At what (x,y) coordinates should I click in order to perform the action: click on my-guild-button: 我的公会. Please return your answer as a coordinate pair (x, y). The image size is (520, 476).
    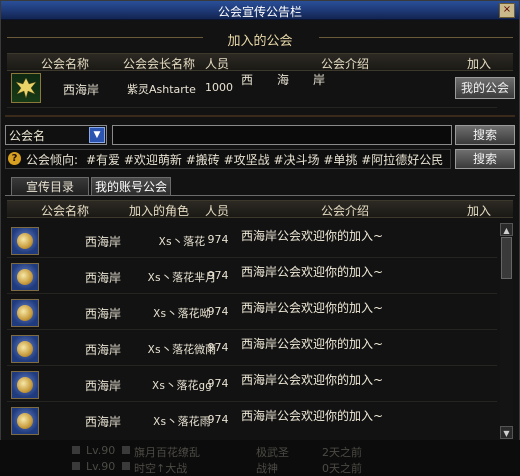
    Looking at the image, I should click on (485, 88).